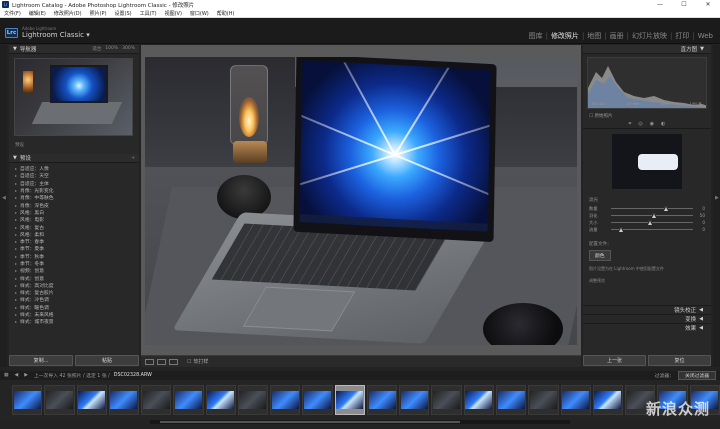 Image resolution: width=720 pixels, height=429 pixels. Describe the element at coordinates (77, 190) in the screenshot. I see `preset-item: ▸ 肖像：光影变化` at that location.